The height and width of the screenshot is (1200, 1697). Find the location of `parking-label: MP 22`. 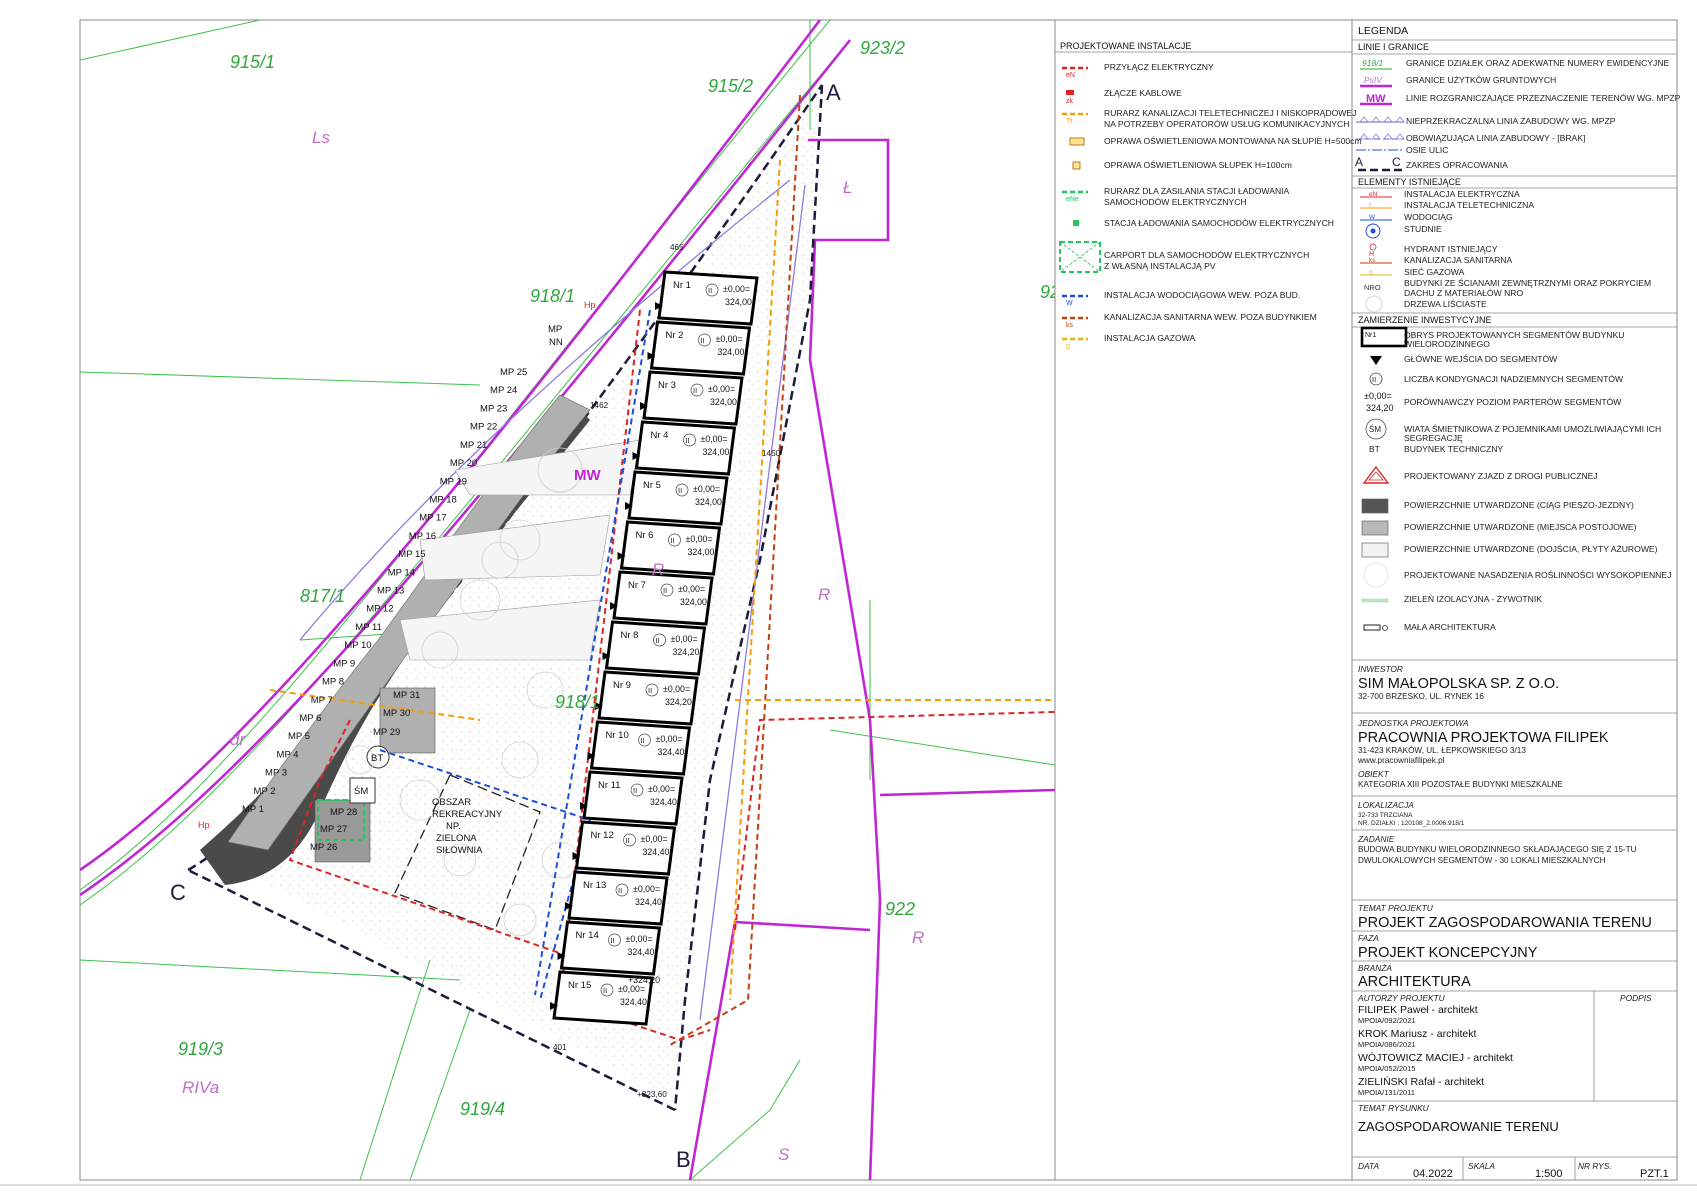

parking-label: MP 22 is located at coordinates (483, 427).